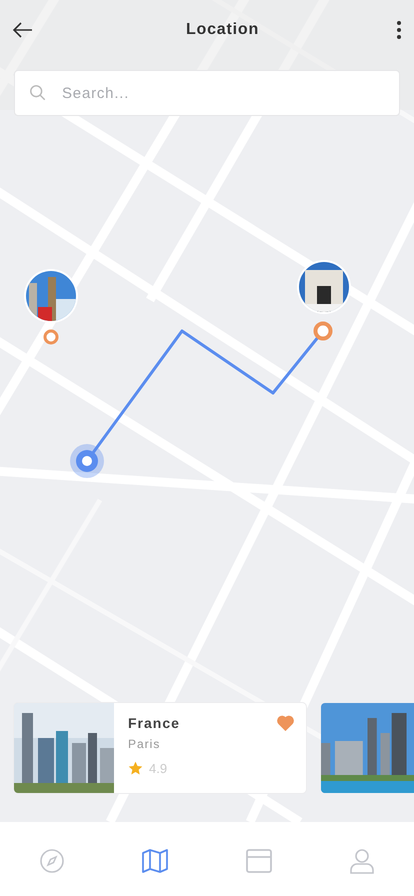 The height and width of the screenshot is (896, 414). I want to click on user-icon, so click(362, 861).